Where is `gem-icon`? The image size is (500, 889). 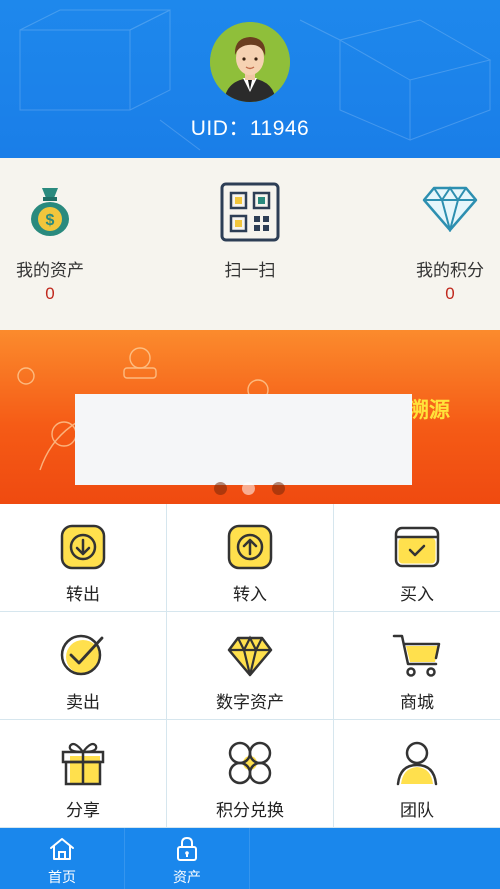 gem-icon is located at coordinates (250, 656).